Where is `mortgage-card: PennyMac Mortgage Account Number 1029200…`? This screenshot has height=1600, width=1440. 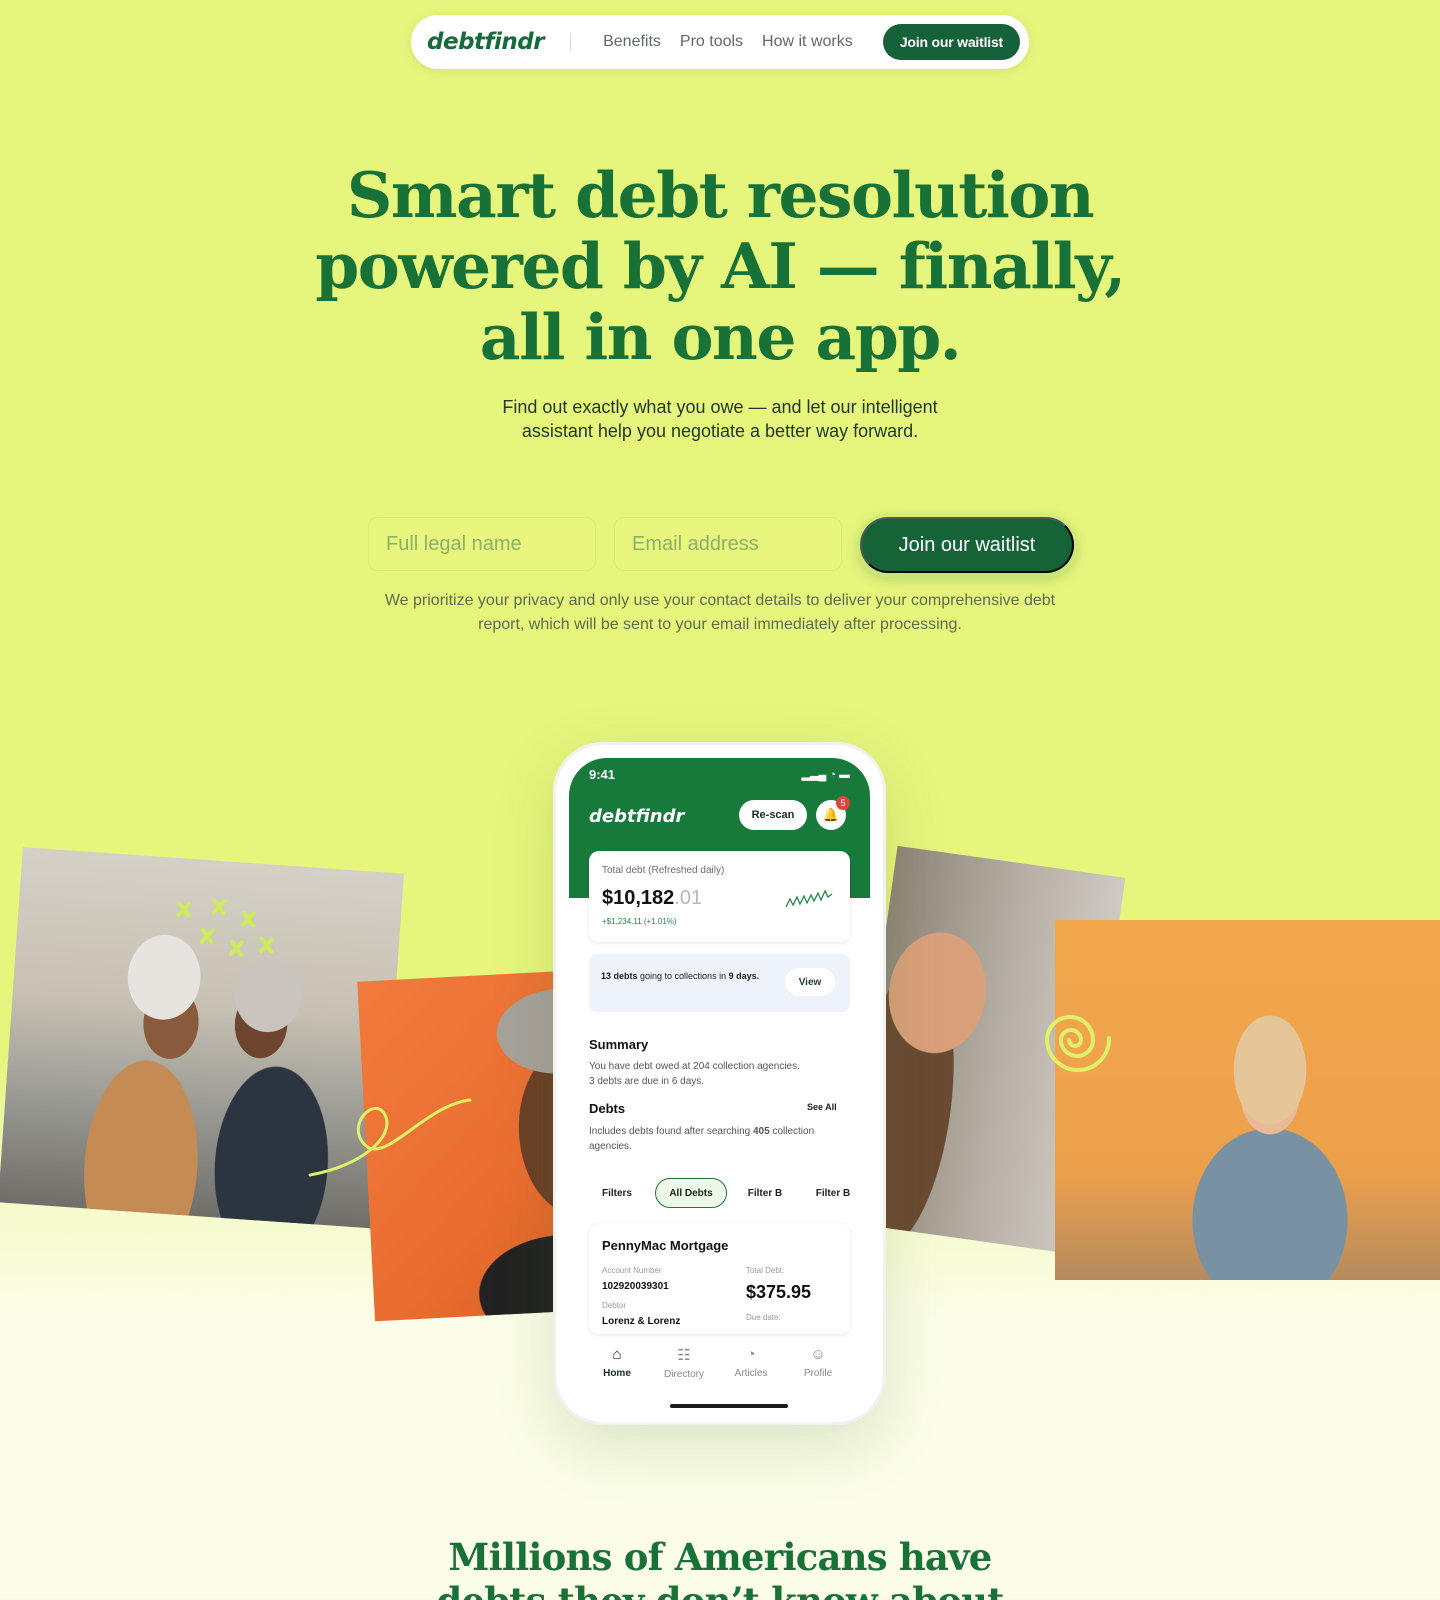 mortgage-card: PennyMac Mortgage Account Number 1029200… is located at coordinates (719, 1279).